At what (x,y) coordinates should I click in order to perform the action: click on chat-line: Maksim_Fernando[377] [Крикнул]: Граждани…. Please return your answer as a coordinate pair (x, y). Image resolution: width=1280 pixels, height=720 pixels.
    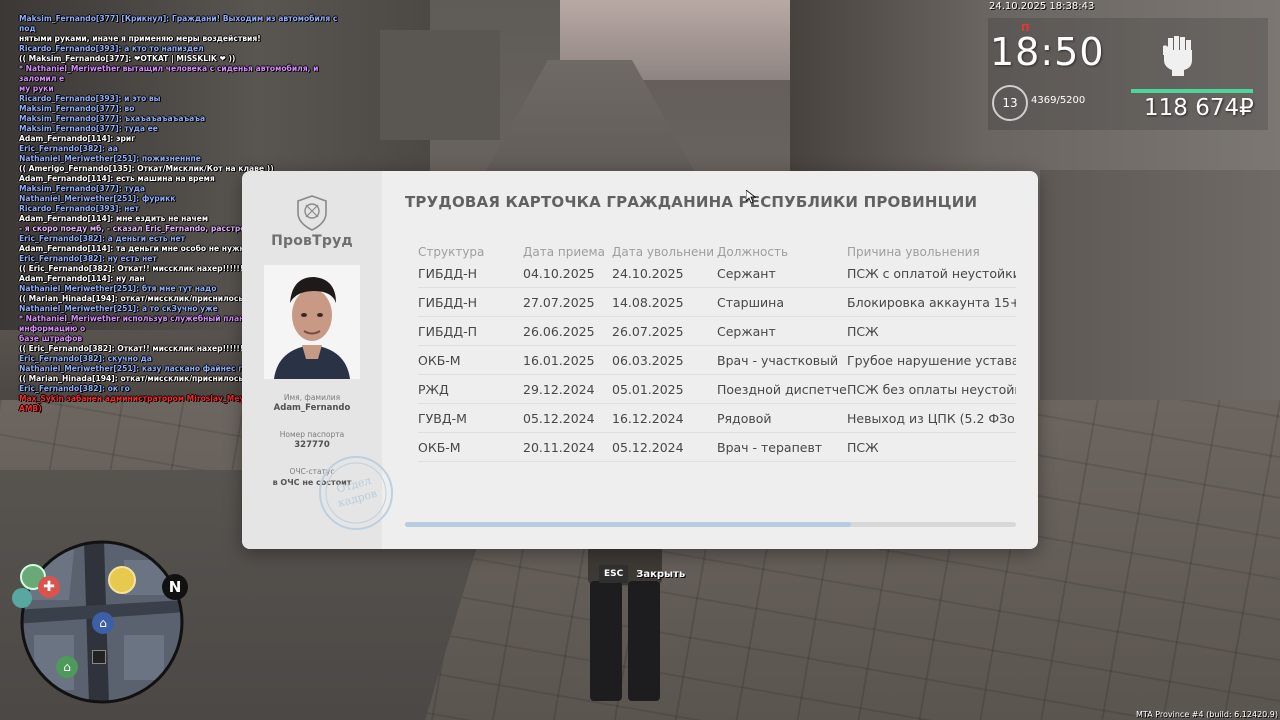
    Looking at the image, I should click on (178, 23).